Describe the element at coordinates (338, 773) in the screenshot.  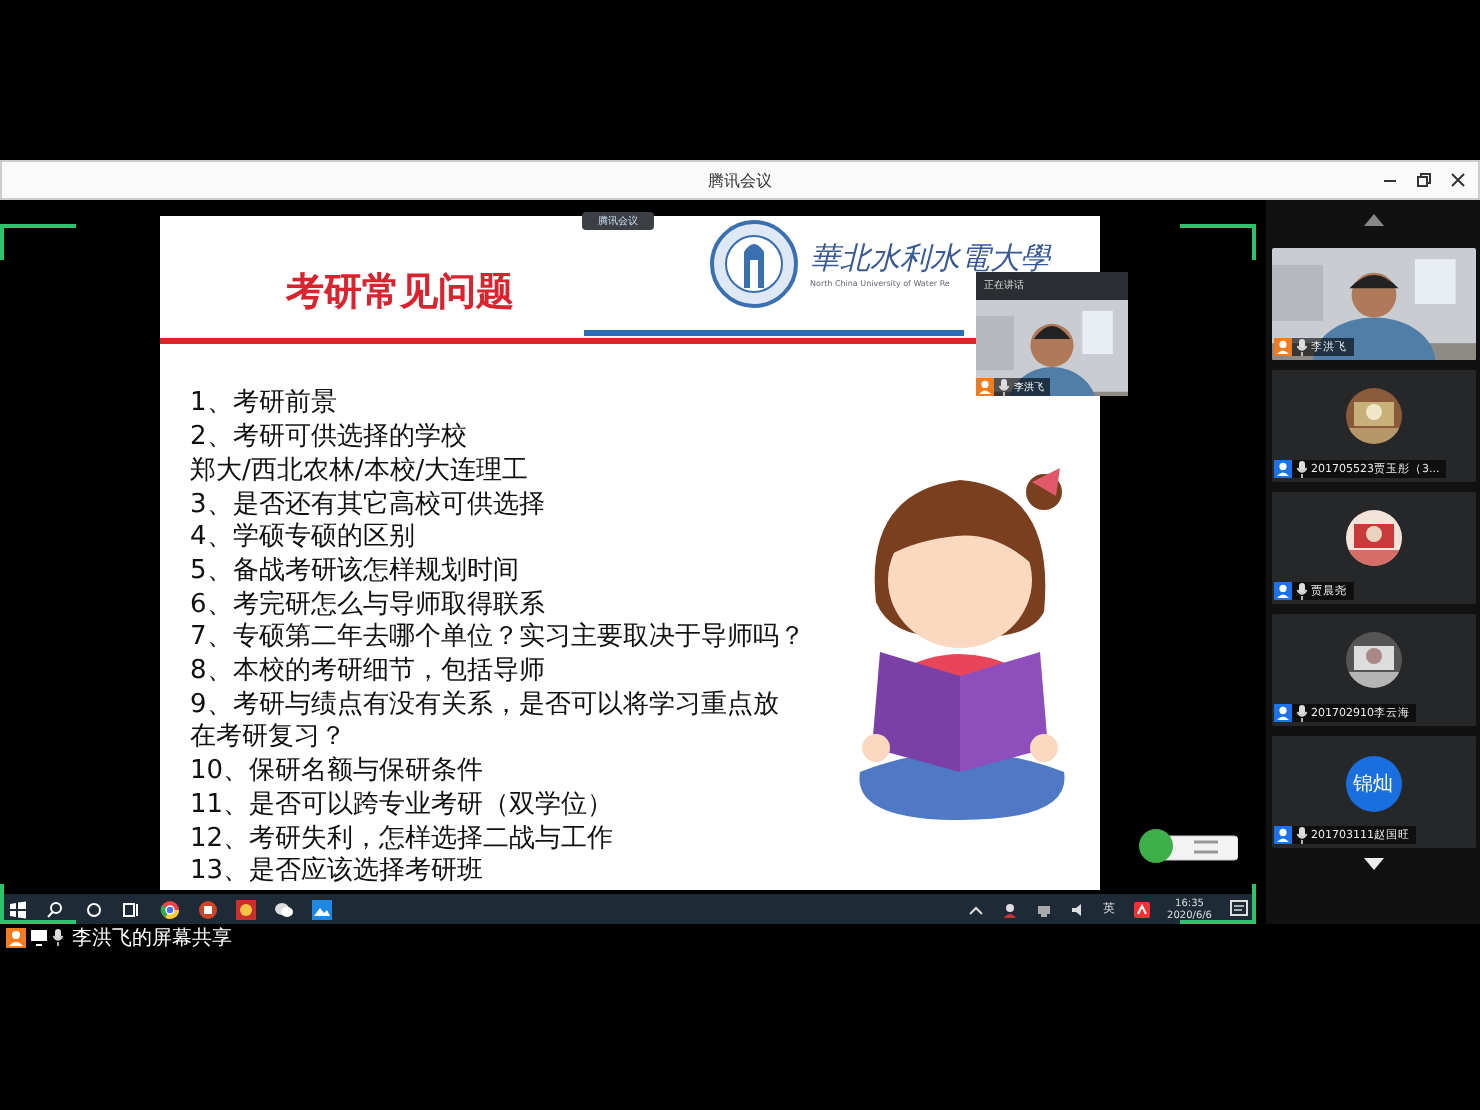
I see `question-text: 10、保研名额与保研条件` at that location.